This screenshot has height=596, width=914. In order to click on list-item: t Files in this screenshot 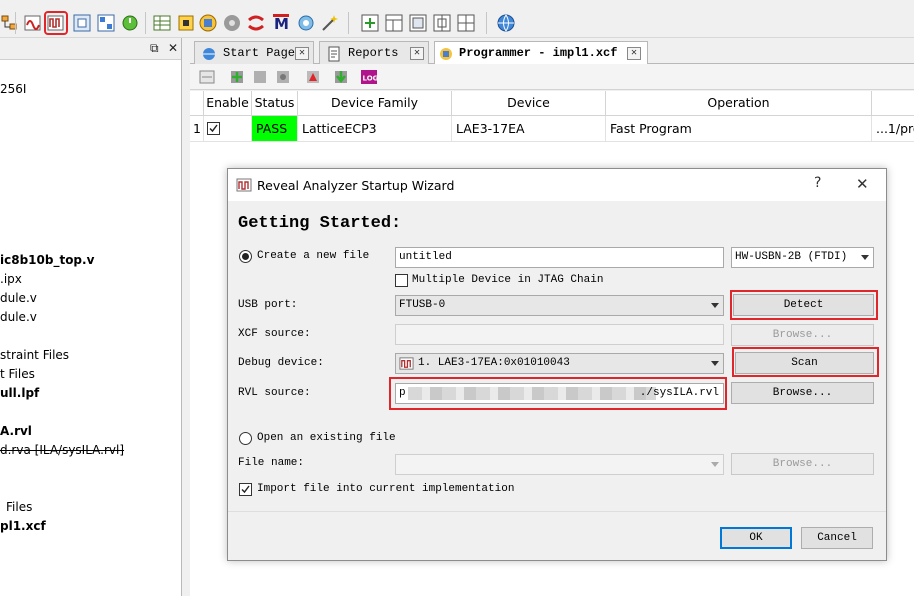, I will do `click(17, 374)`.